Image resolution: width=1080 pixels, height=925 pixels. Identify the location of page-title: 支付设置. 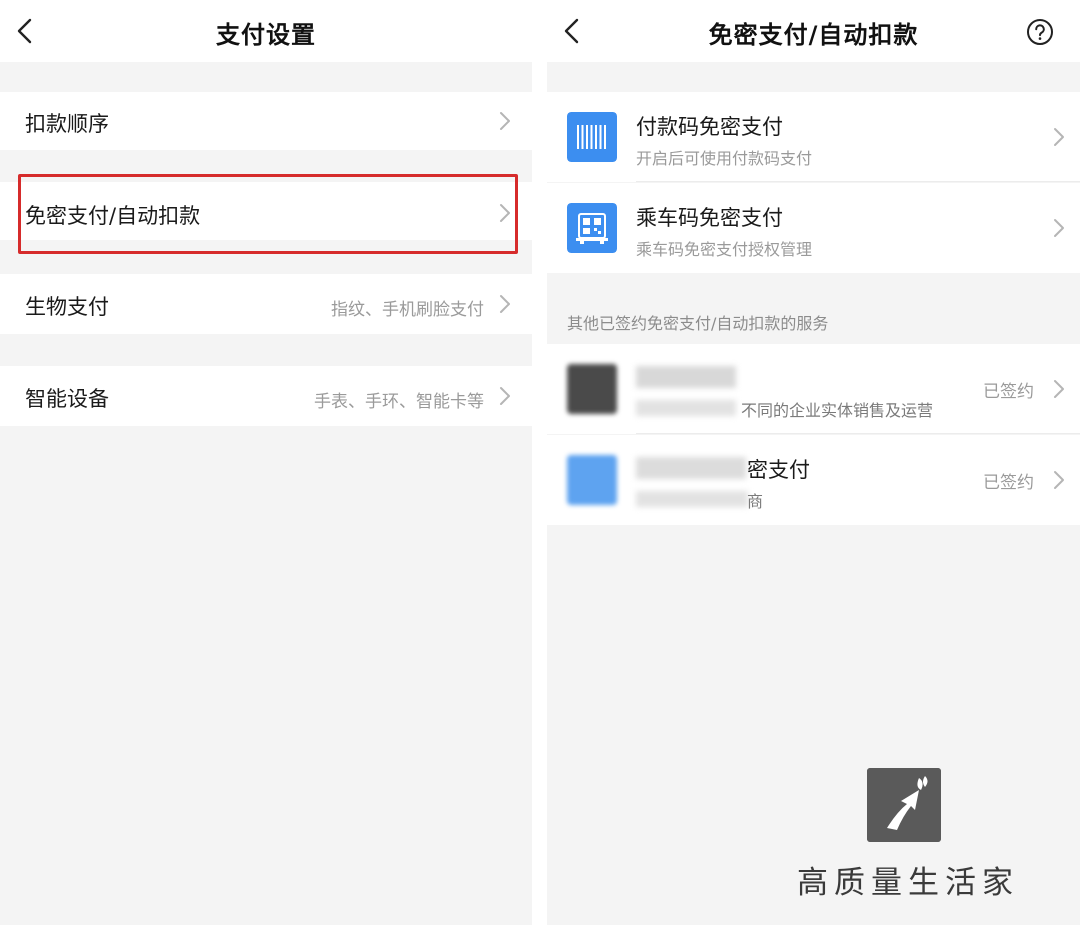
(266, 35).